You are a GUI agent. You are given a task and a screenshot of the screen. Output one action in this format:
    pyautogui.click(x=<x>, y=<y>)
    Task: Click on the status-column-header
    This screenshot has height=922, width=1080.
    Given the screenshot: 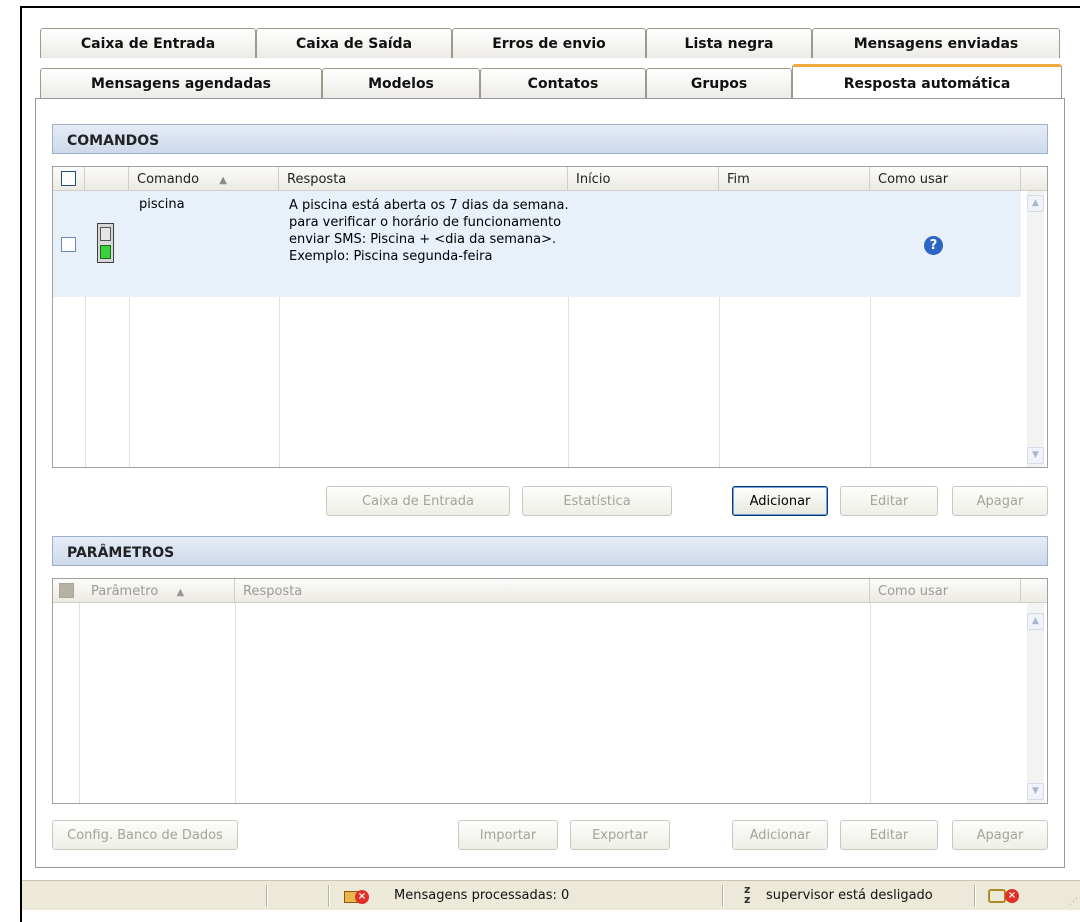 What is the action you would take?
    pyautogui.click(x=107, y=179)
    